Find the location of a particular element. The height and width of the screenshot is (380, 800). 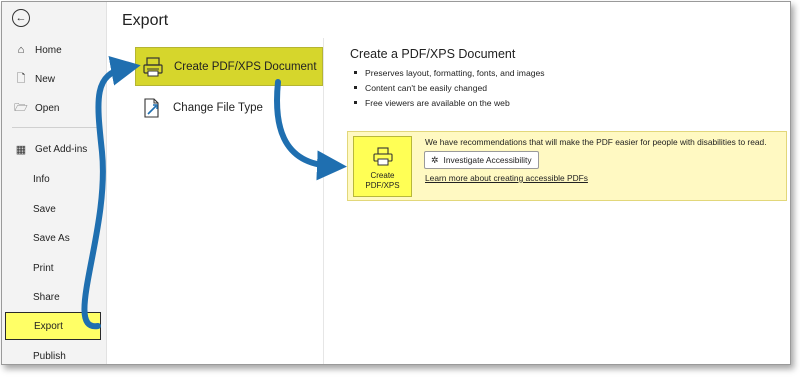

sidebar-item-label: Print is located at coordinates (43, 268).